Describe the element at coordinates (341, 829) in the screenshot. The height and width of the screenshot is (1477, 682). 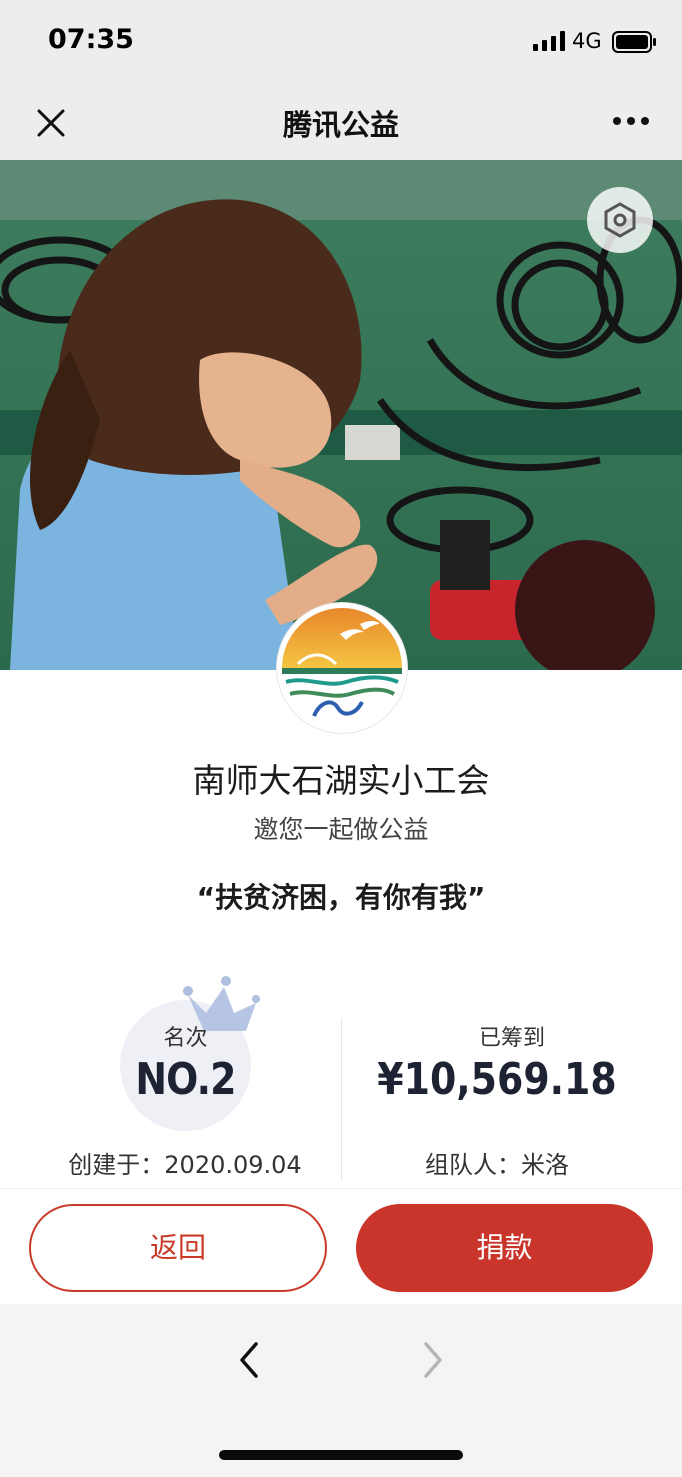
I see `invite-text: 邀您一起做公益` at that location.